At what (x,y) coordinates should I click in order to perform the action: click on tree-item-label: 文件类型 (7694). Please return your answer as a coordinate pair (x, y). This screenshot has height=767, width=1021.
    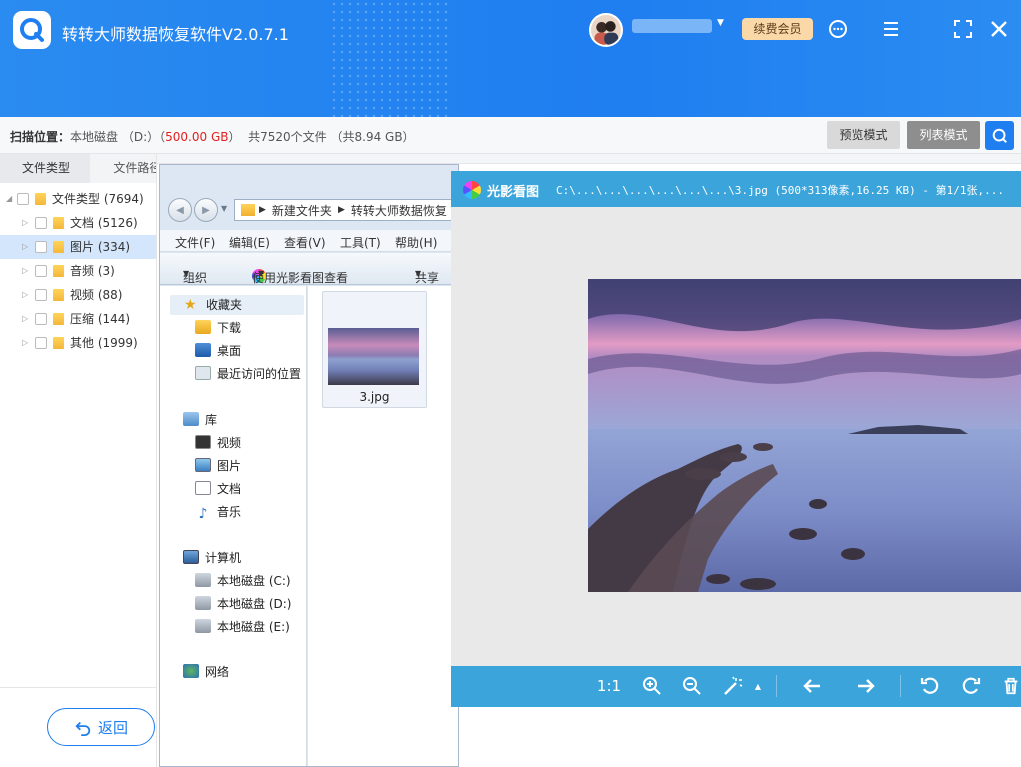
    Looking at the image, I should click on (98, 199).